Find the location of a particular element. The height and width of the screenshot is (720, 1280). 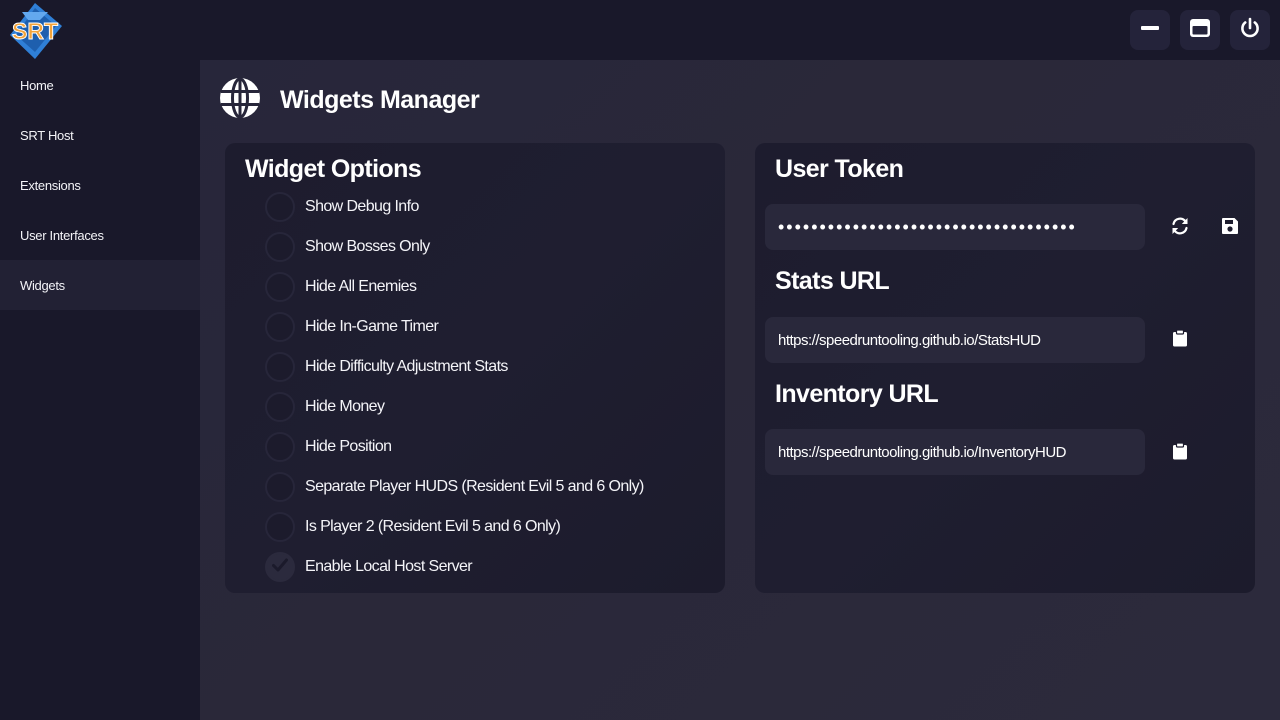

option-enable-local-host-server: Enable Local Host Server is located at coordinates (369, 567).